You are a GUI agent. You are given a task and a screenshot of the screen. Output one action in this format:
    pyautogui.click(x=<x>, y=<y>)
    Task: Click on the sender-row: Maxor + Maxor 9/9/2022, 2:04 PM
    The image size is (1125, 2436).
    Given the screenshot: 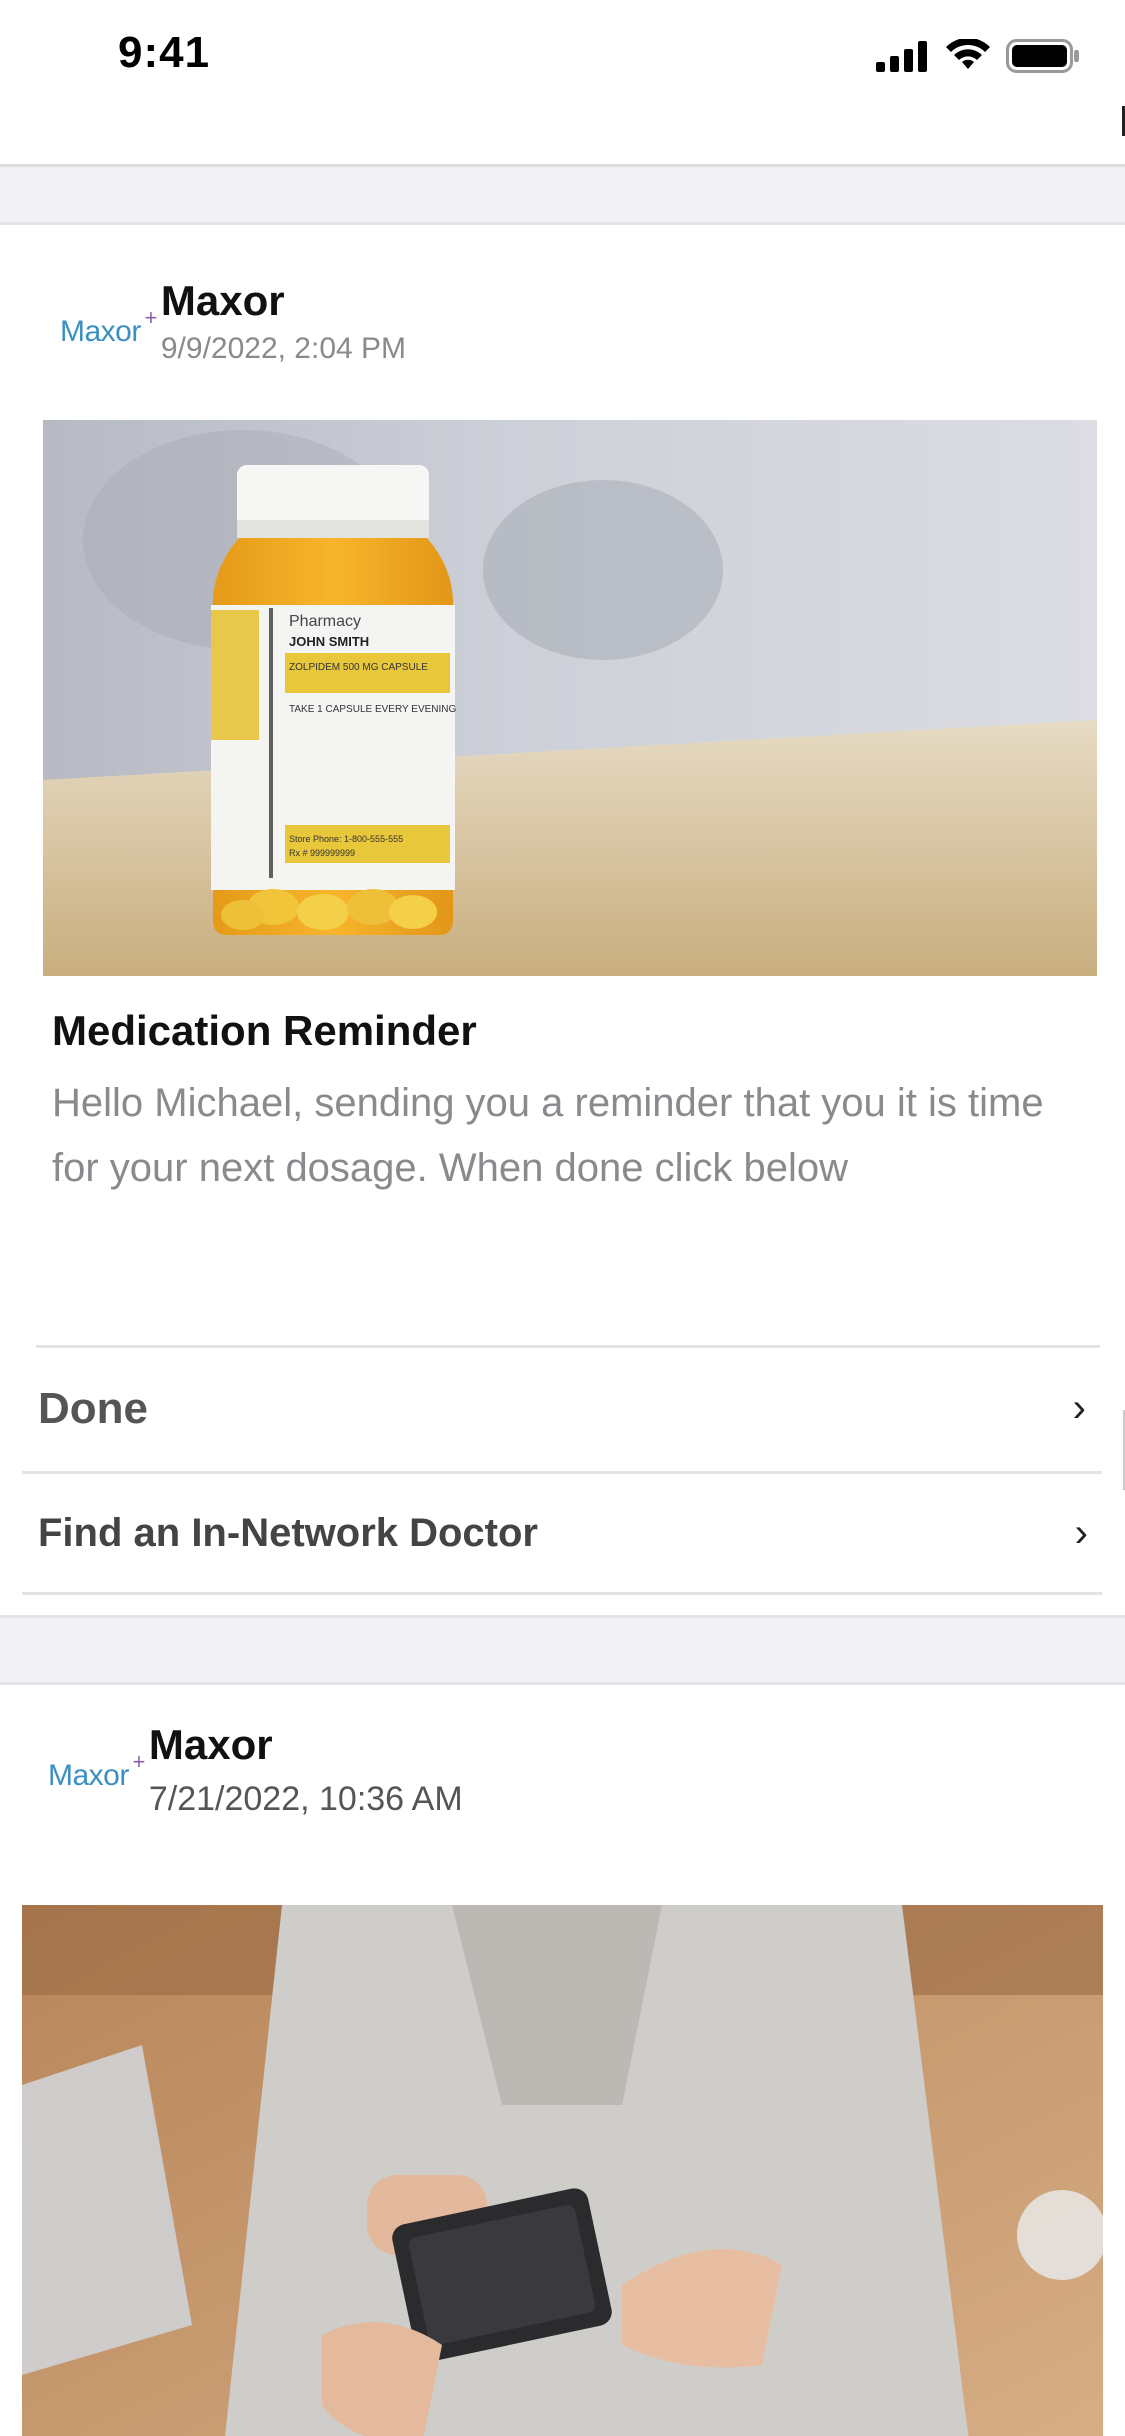 What is the action you would take?
    pyautogui.click(x=233, y=323)
    